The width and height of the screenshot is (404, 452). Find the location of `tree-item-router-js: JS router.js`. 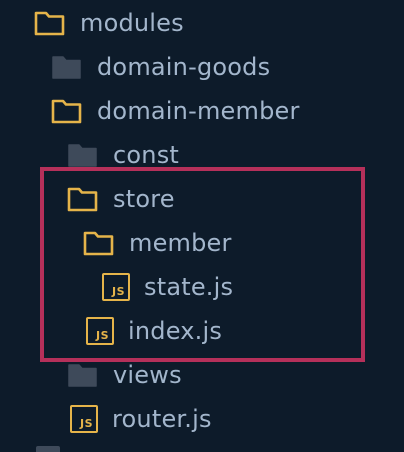

tree-item-router-js: JS router.js is located at coordinates (141, 419).